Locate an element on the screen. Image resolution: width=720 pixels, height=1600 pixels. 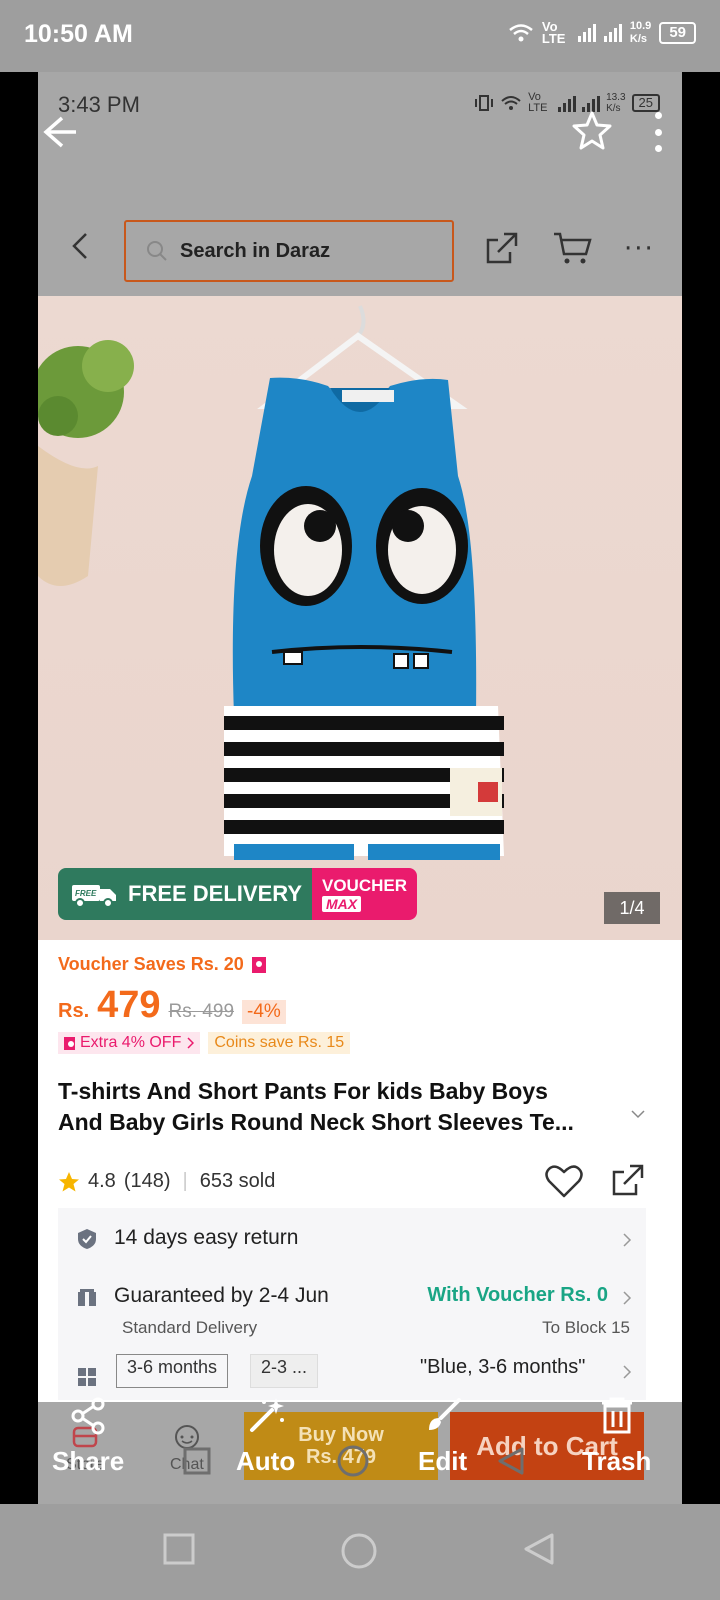
free-delivery-label: FREE FREE DELIVERY is located at coordinates (185, 894).